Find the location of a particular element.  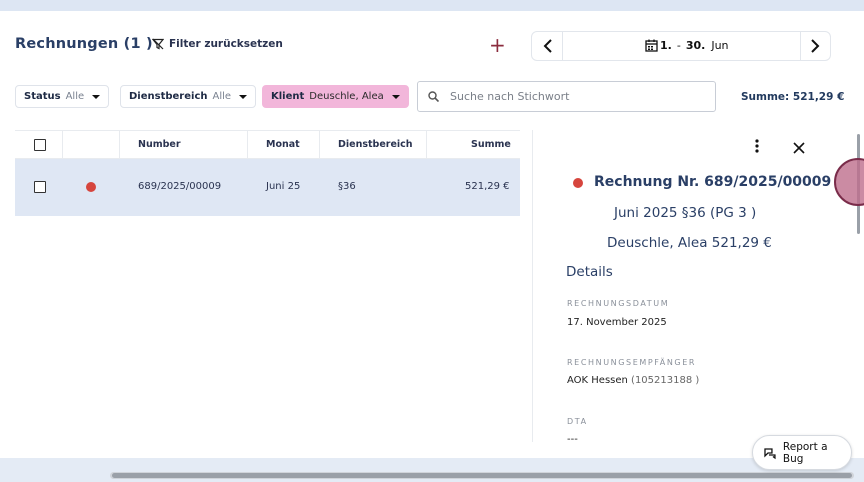

filter-off-icon is located at coordinates (158, 44).